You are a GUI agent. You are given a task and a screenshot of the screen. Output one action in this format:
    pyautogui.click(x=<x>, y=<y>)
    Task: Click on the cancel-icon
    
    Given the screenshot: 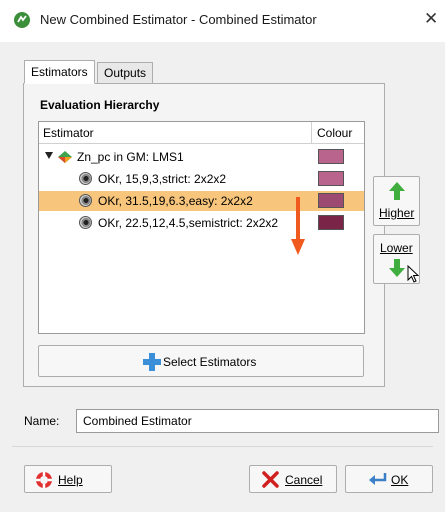 What is the action you would take?
    pyautogui.click(x=270, y=479)
    